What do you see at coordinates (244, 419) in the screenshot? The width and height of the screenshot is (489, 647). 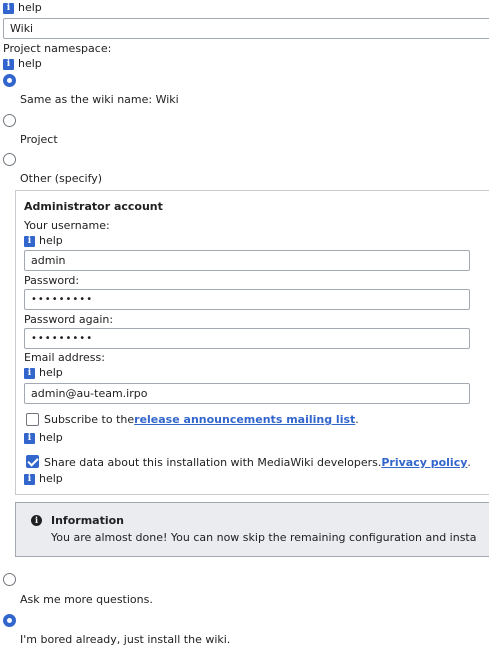 I see `mailing-list-link: release announcements mailing list` at bounding box center [244, 419].